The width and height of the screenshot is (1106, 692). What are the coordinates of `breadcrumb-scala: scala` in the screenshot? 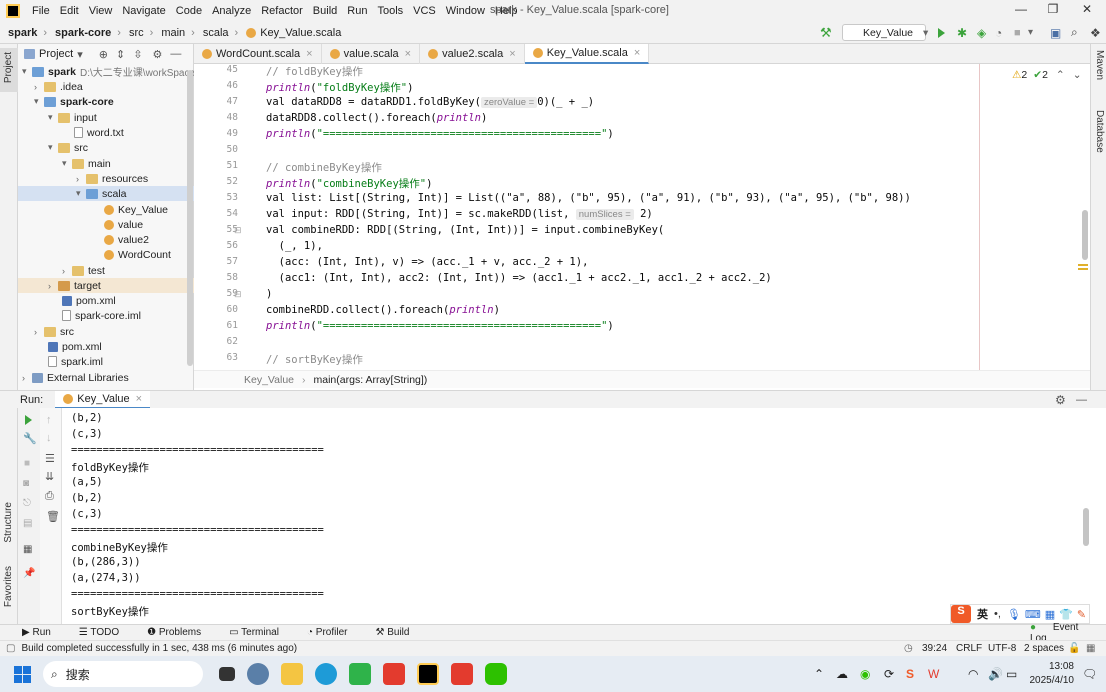 It's located at (216, 33).